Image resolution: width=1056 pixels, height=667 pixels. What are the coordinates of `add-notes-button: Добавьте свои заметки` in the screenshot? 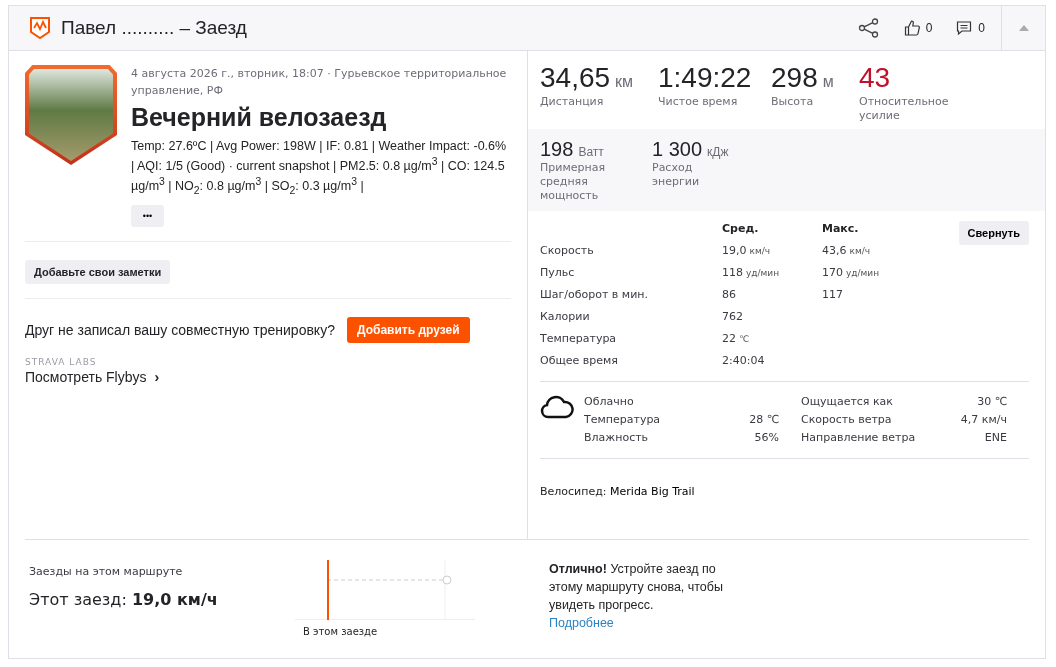 It's located at (98, 271).